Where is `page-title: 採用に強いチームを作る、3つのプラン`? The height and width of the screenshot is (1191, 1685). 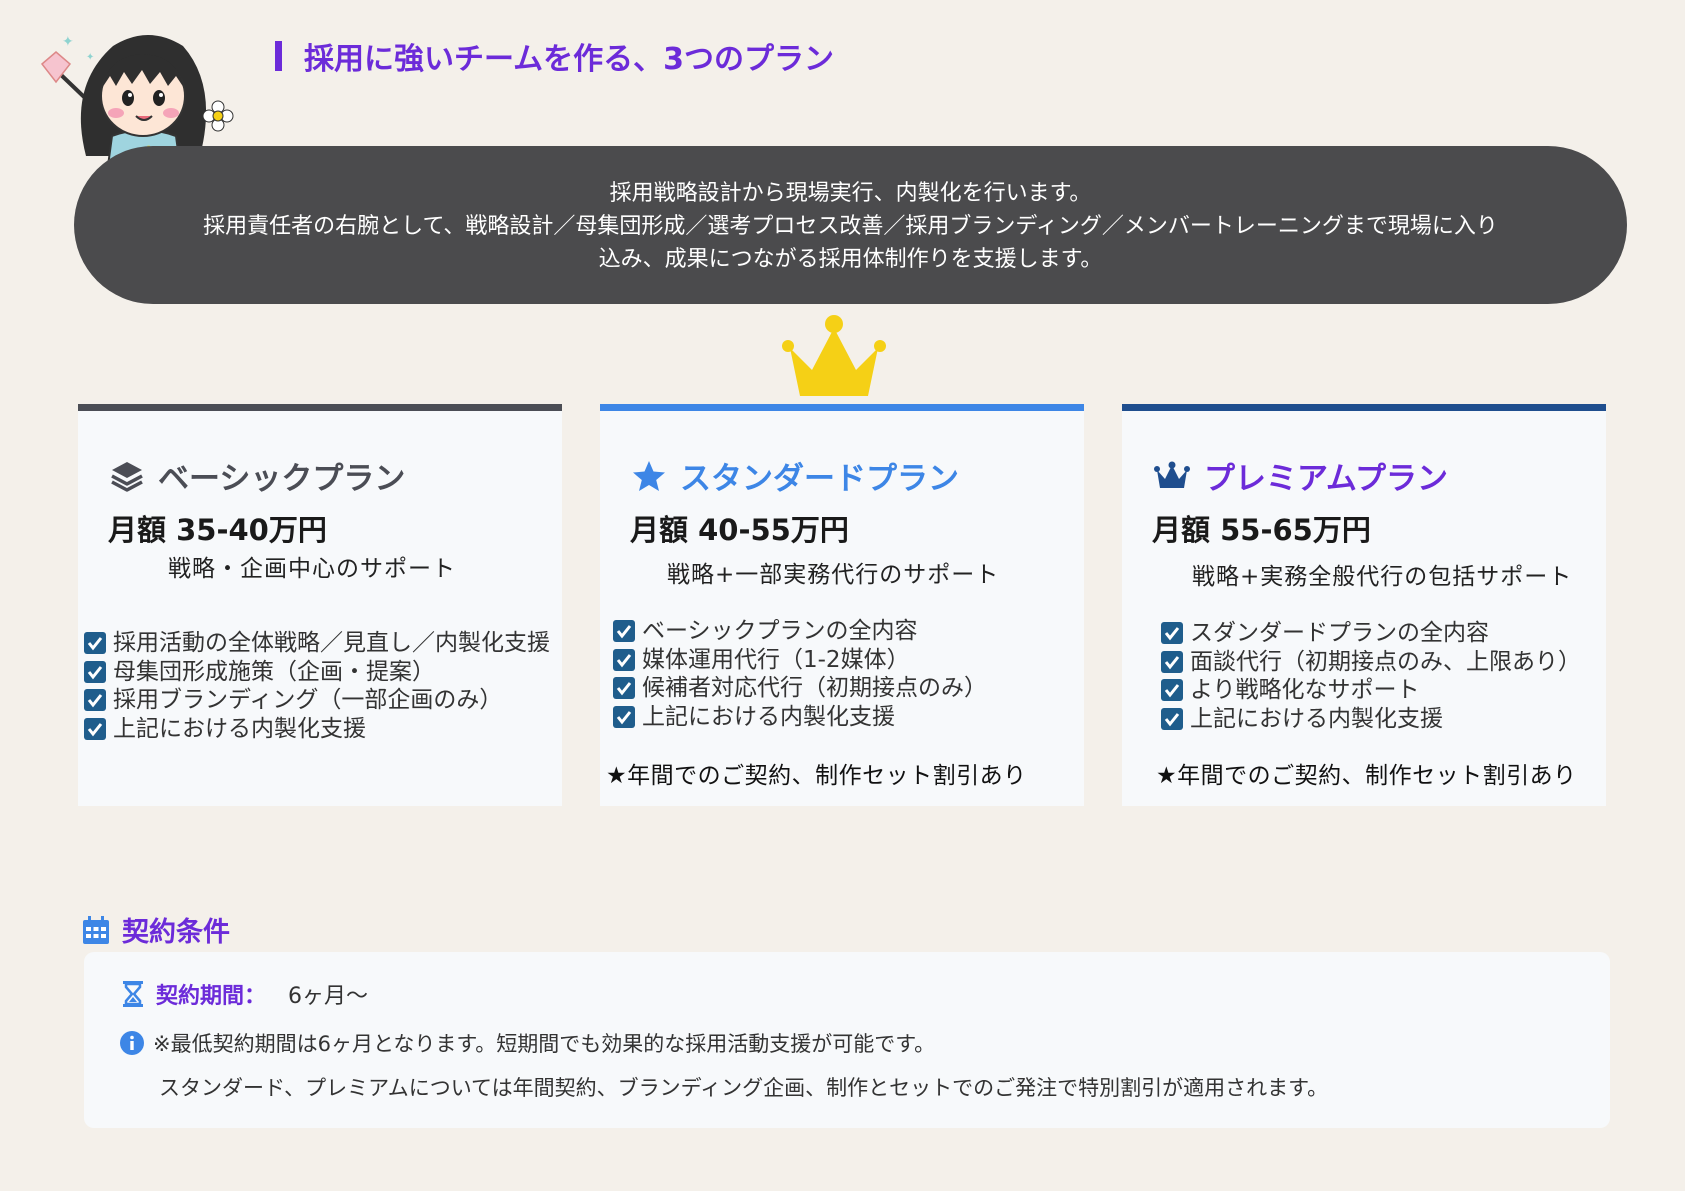 page-title: 採用に強いチームを作る、3つのプラン is located at coordinates (554, 56).